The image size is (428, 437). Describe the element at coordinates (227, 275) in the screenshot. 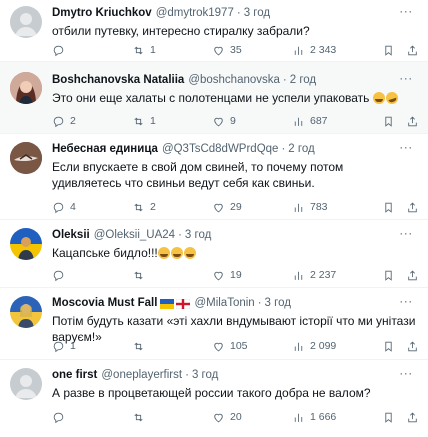

I see `like-button: 19` at that location.